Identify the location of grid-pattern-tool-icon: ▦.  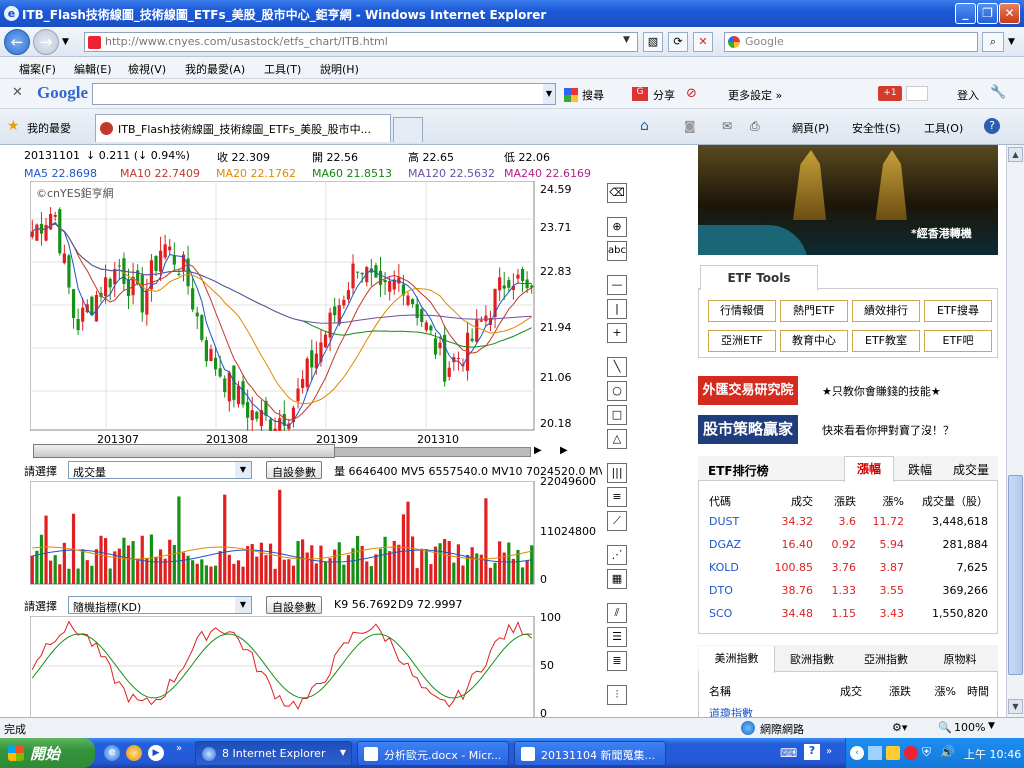
(617, 579).